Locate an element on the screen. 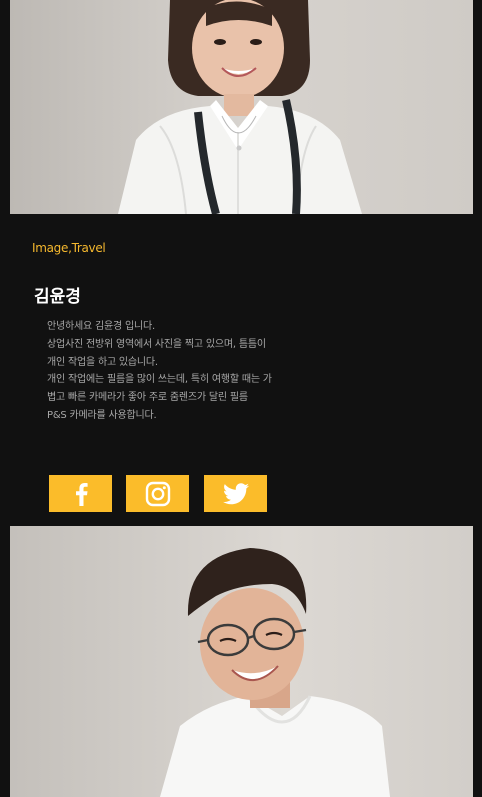 Image resolution: width=482 pixels, height=797 pixels. member-name: 김윤경 is located at coordinates (57, 297).